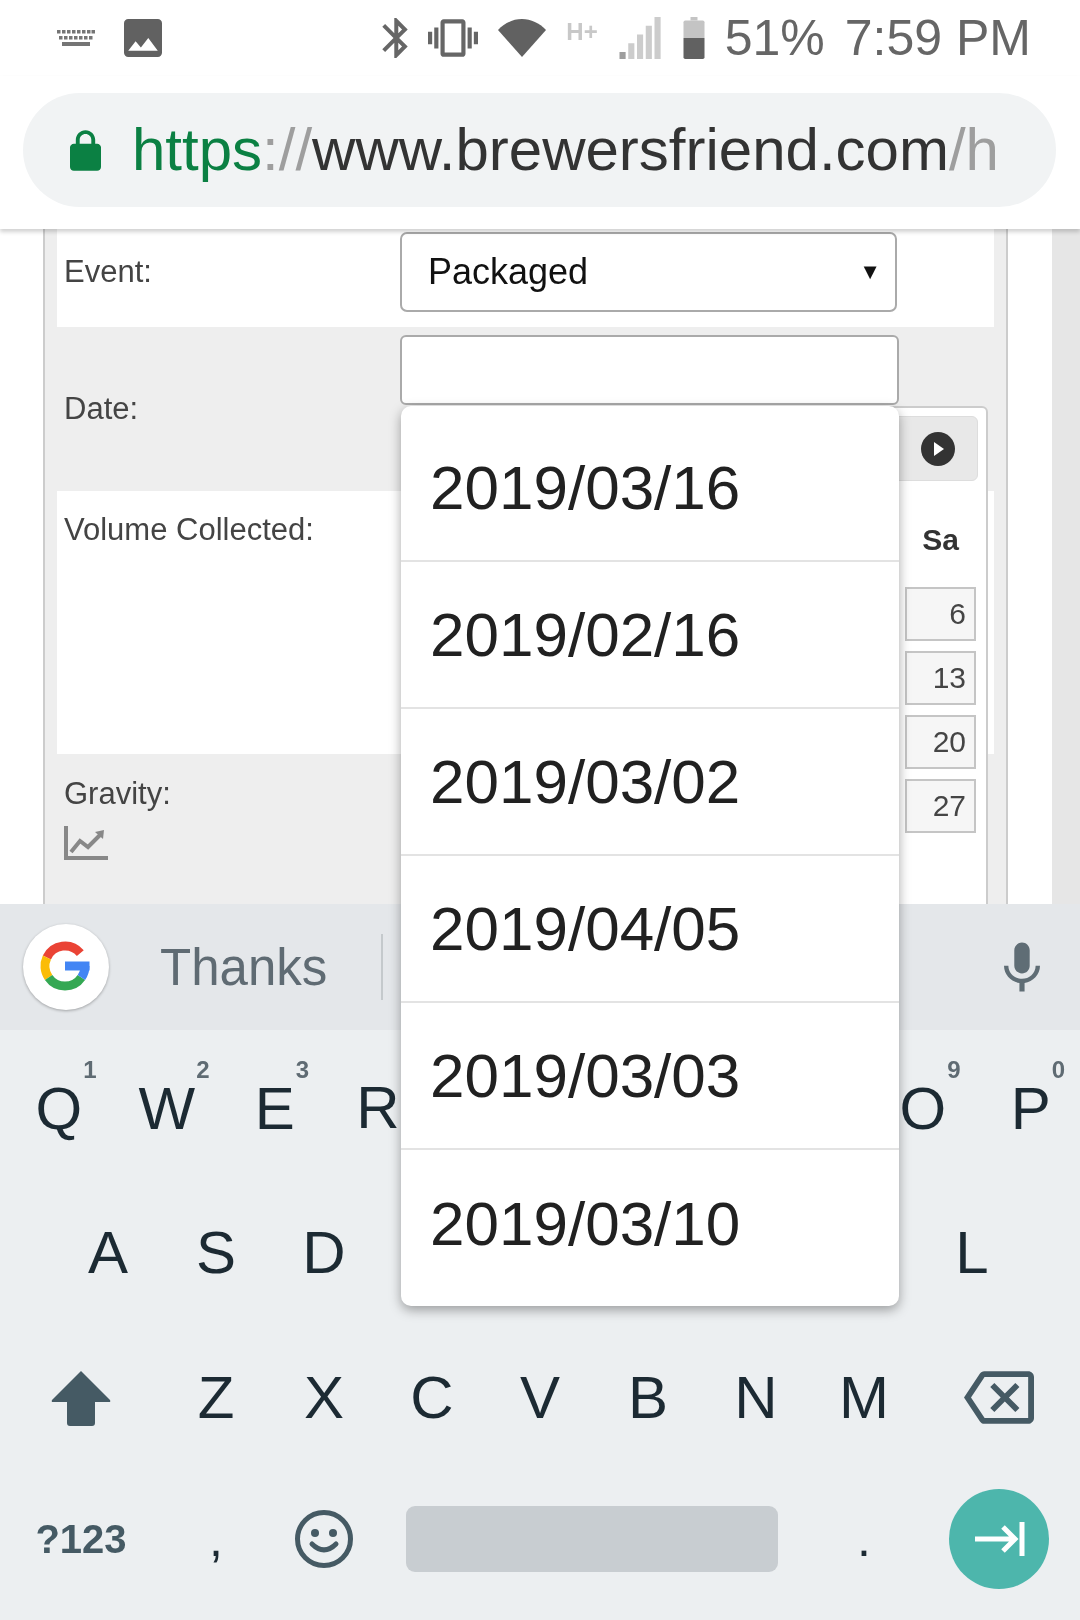 Image resolution: width=1080 pixels, height=1620 pixels. I want to click on line-chart-icon, so click(86, 843).